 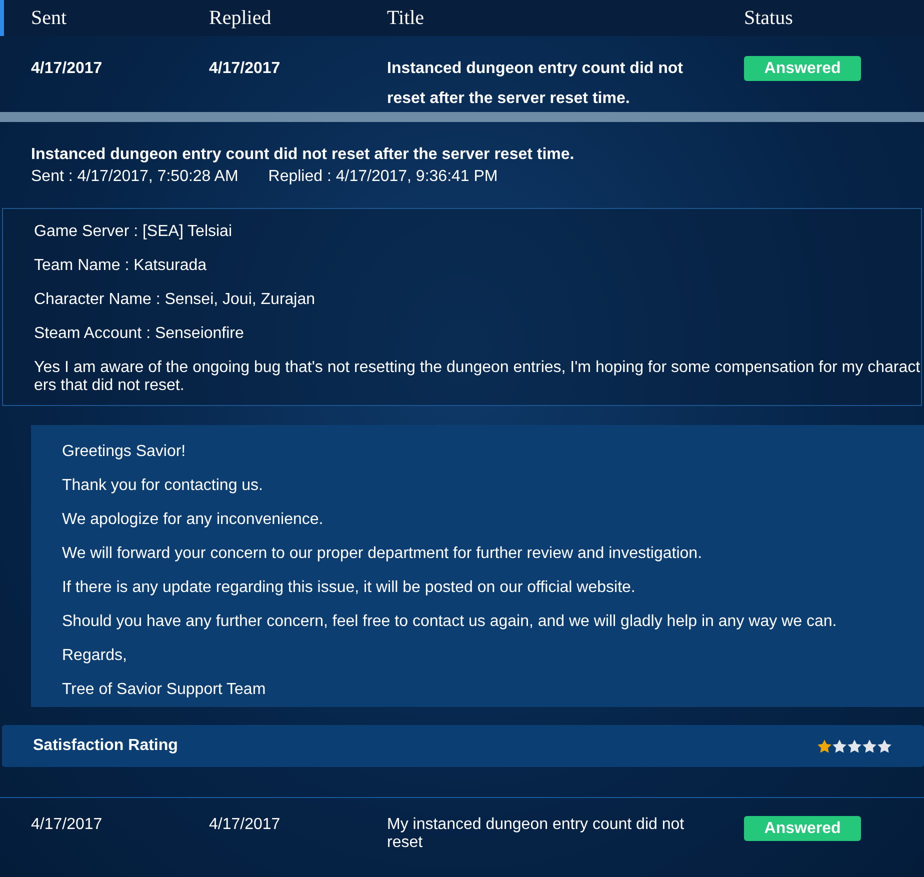 What do you see at coordinates (406, 18) in the screenshot?
I see `column-header: Title` at bounding box center [406, 18].